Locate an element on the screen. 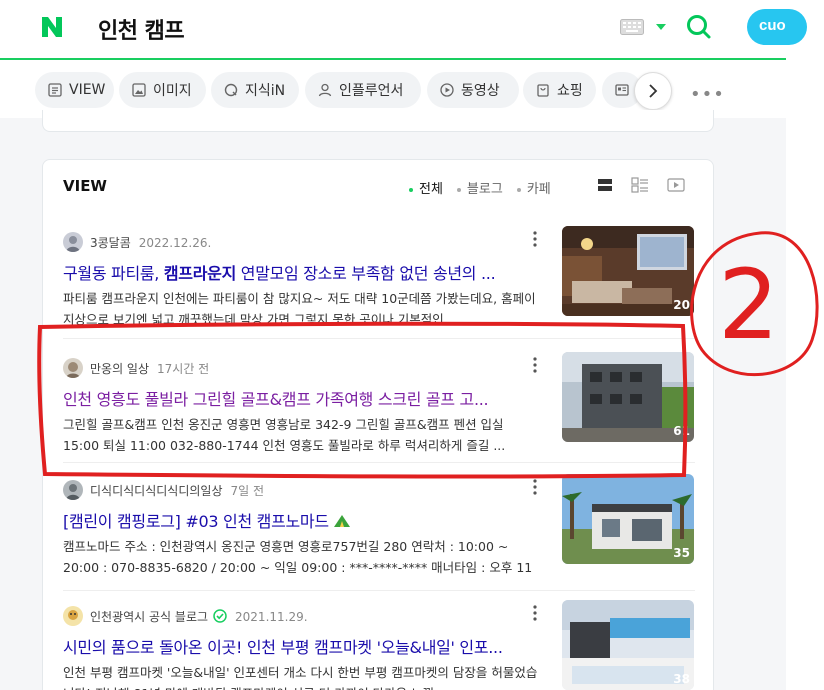  tab-label: 지식iN is located at coordinates (265, 91).